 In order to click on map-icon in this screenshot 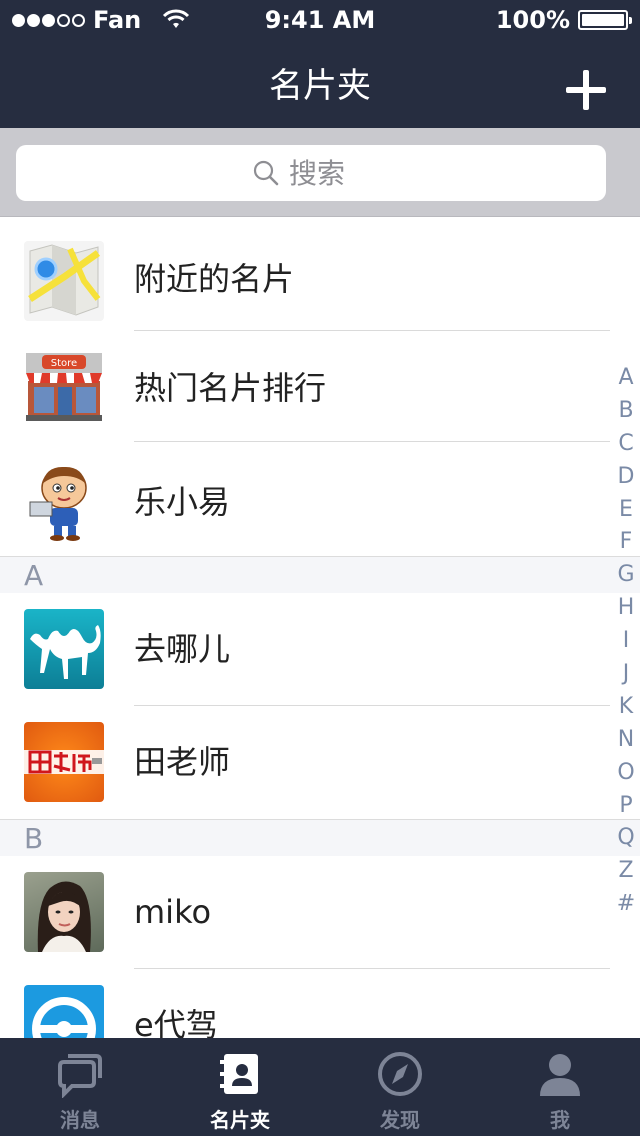, I will do `click(64, 281)`.